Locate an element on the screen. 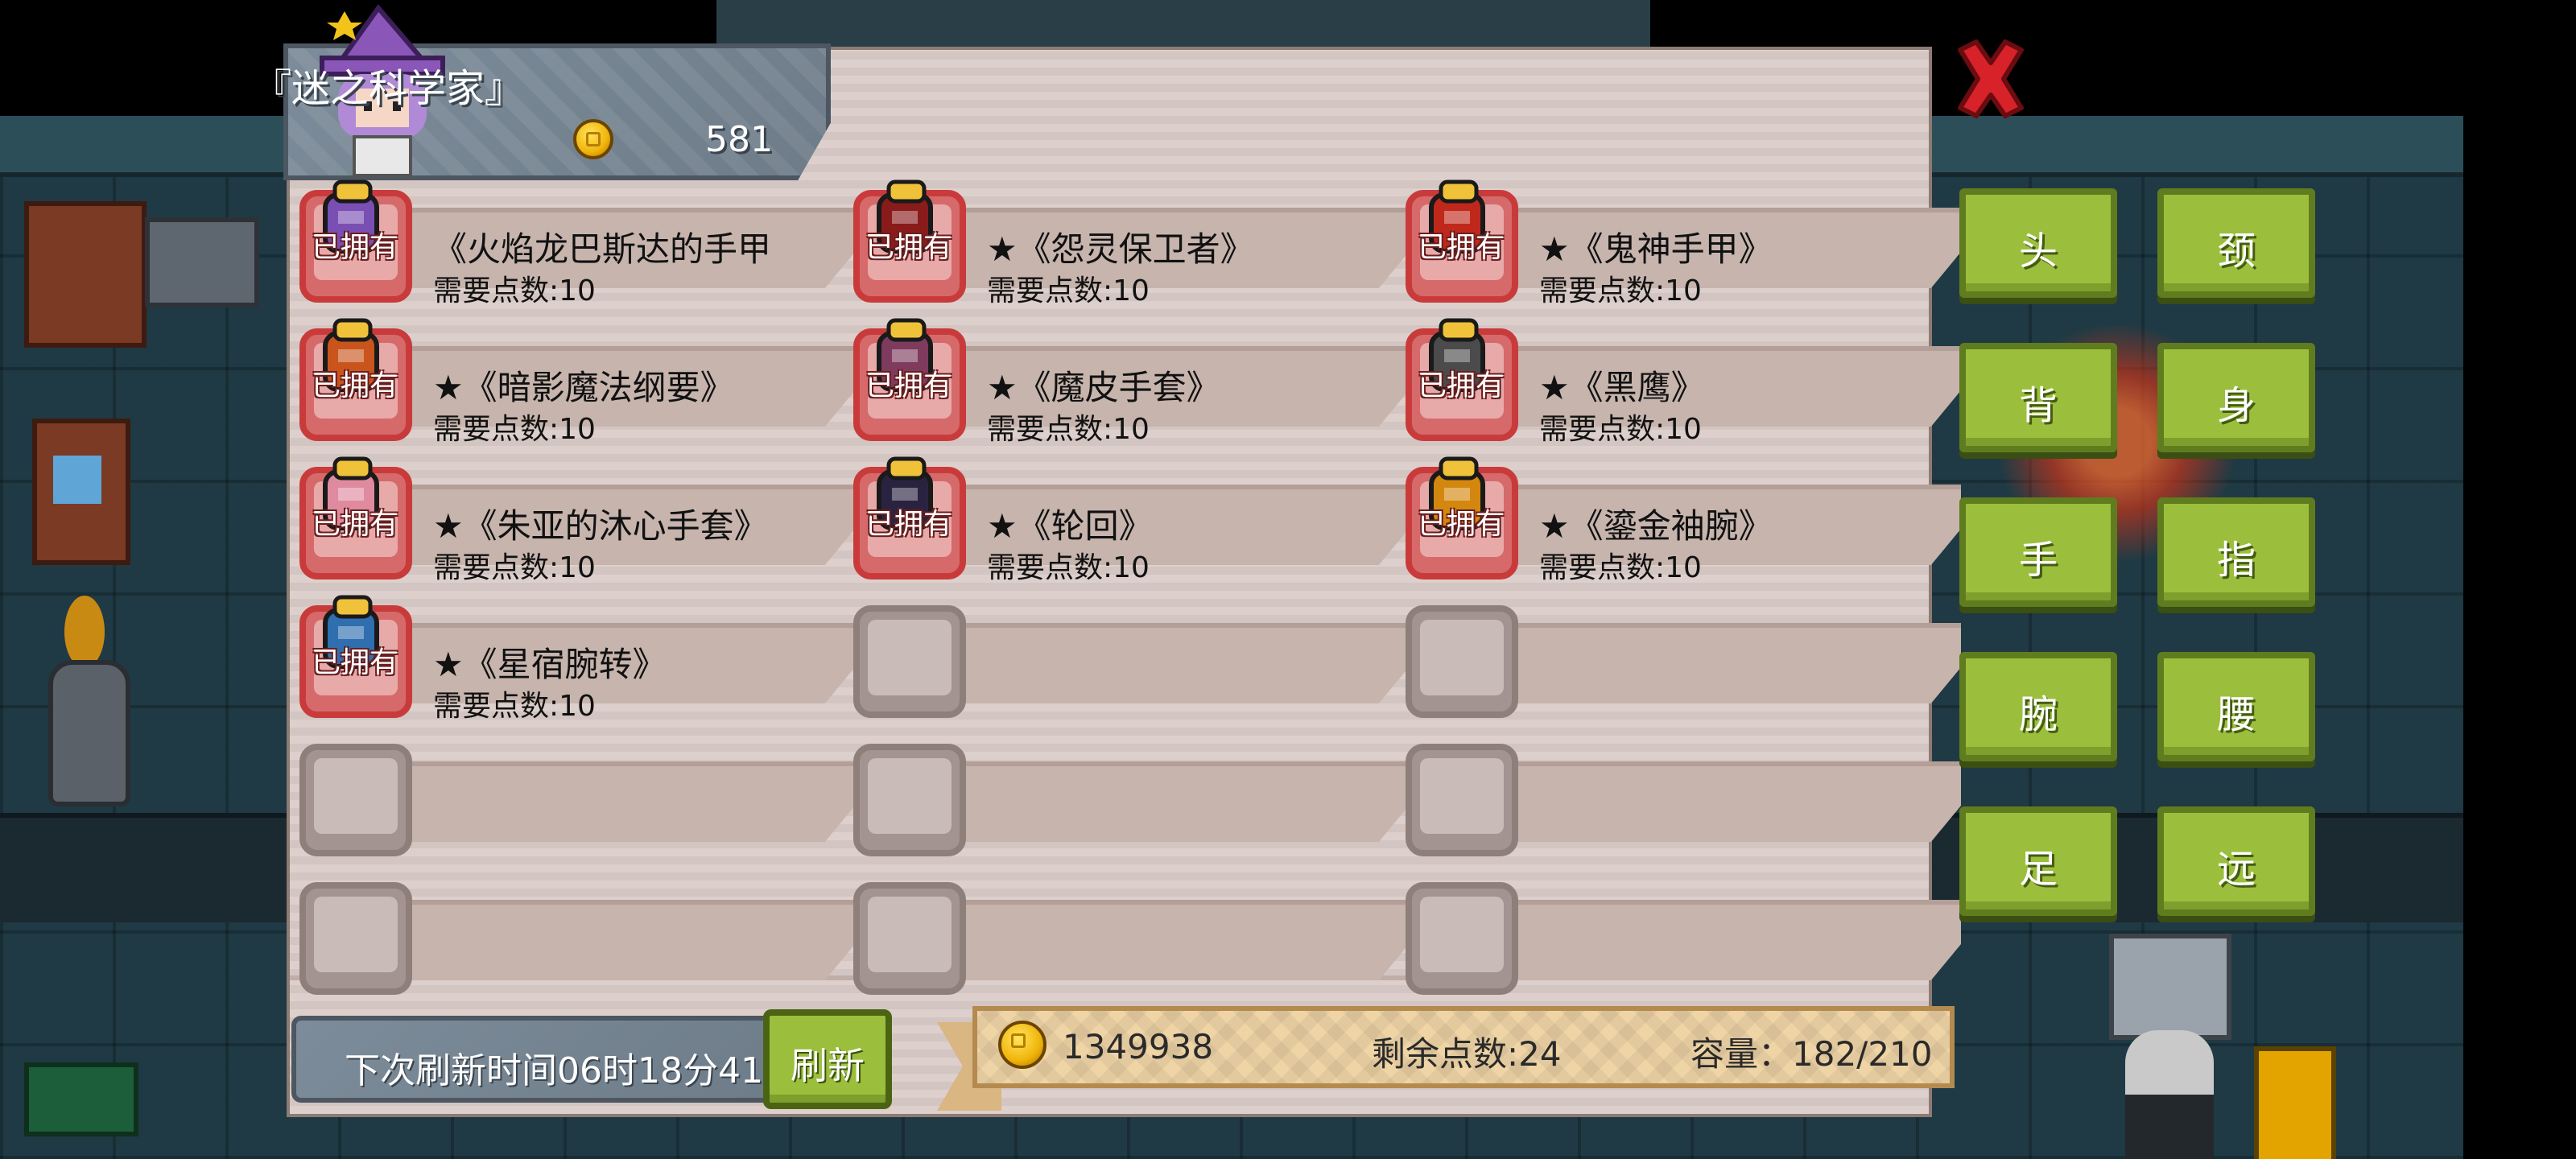 This screenshot has width=2576, height=1159. shop-title: 『迷之科学家』 is located at coordinates (387, 88).